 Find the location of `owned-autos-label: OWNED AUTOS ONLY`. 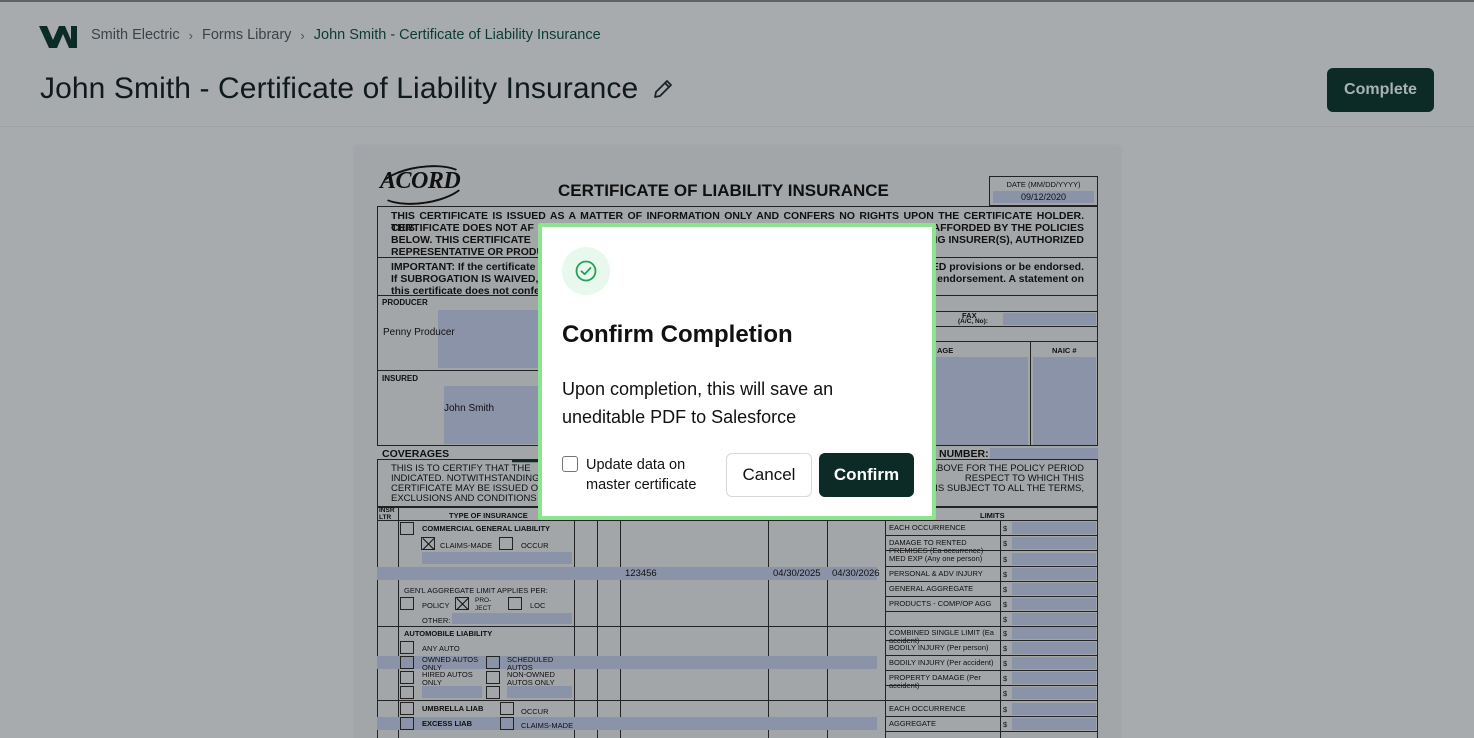

owned-autos-label: OWNED AUTOS ONLY is located at coordinates (450, 663).